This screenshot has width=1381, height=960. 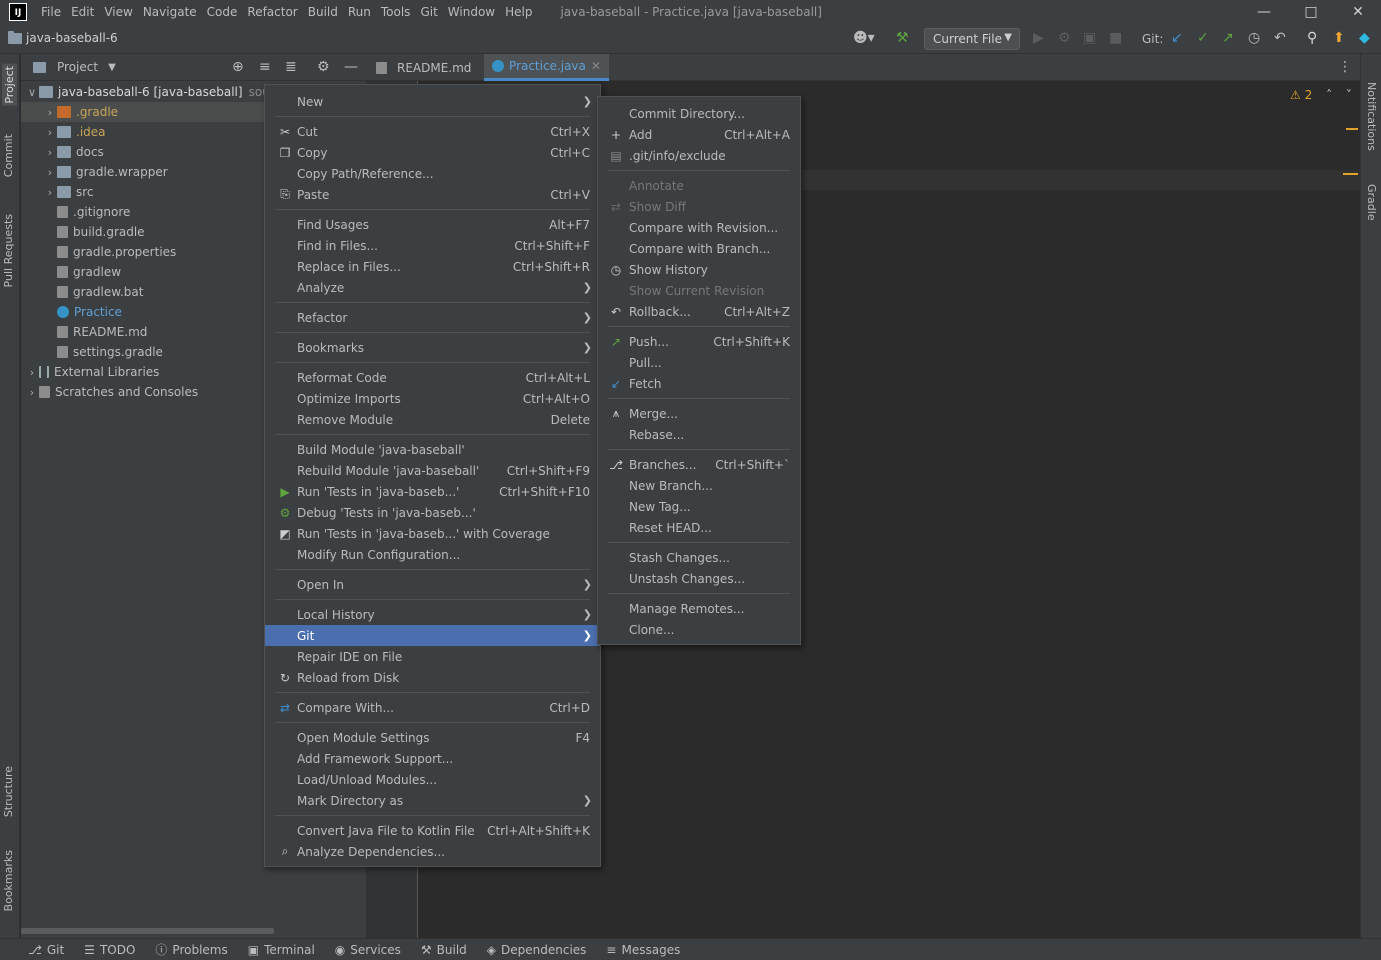 What do you see at coordinates (18, 12) in the screenshot?
I see `intellij-logo-icon: IJ` at bounding box center [18, 12].